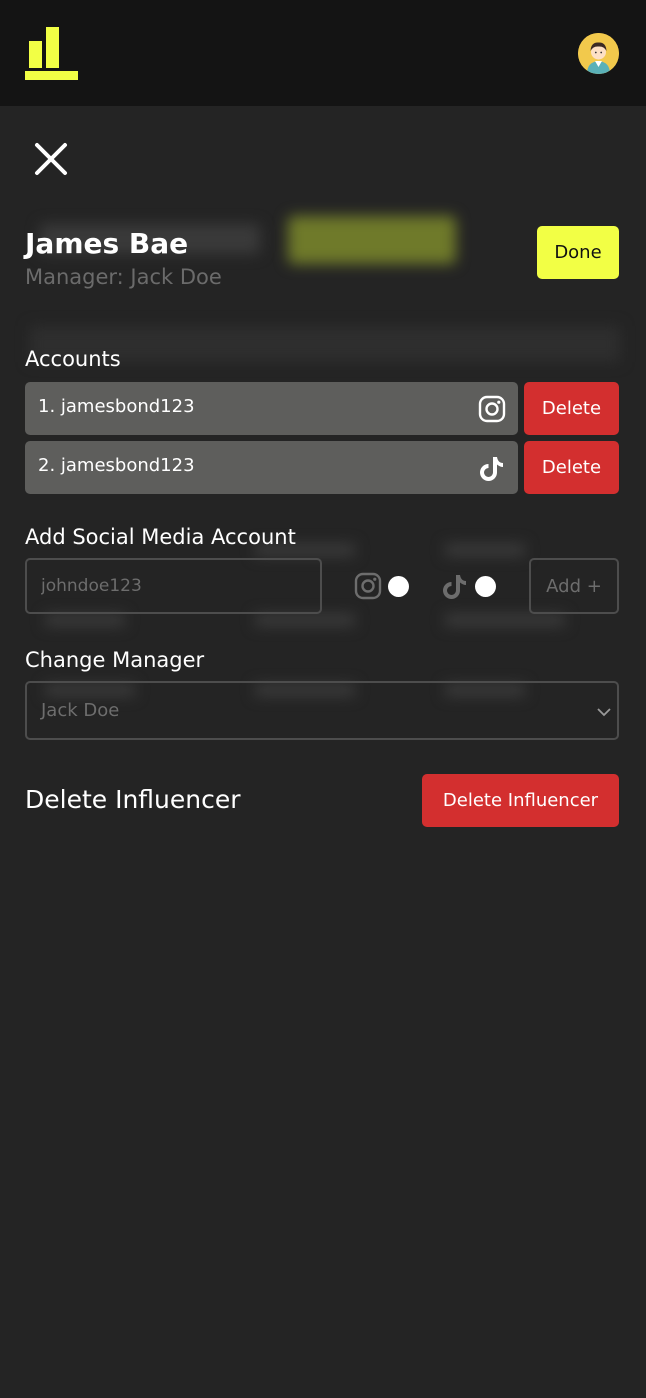 The height and width of the screenshot is (1398, 646). Describe the element at coordinates (469, 587) in the screenshot. I see `tiktok-option` at that location.